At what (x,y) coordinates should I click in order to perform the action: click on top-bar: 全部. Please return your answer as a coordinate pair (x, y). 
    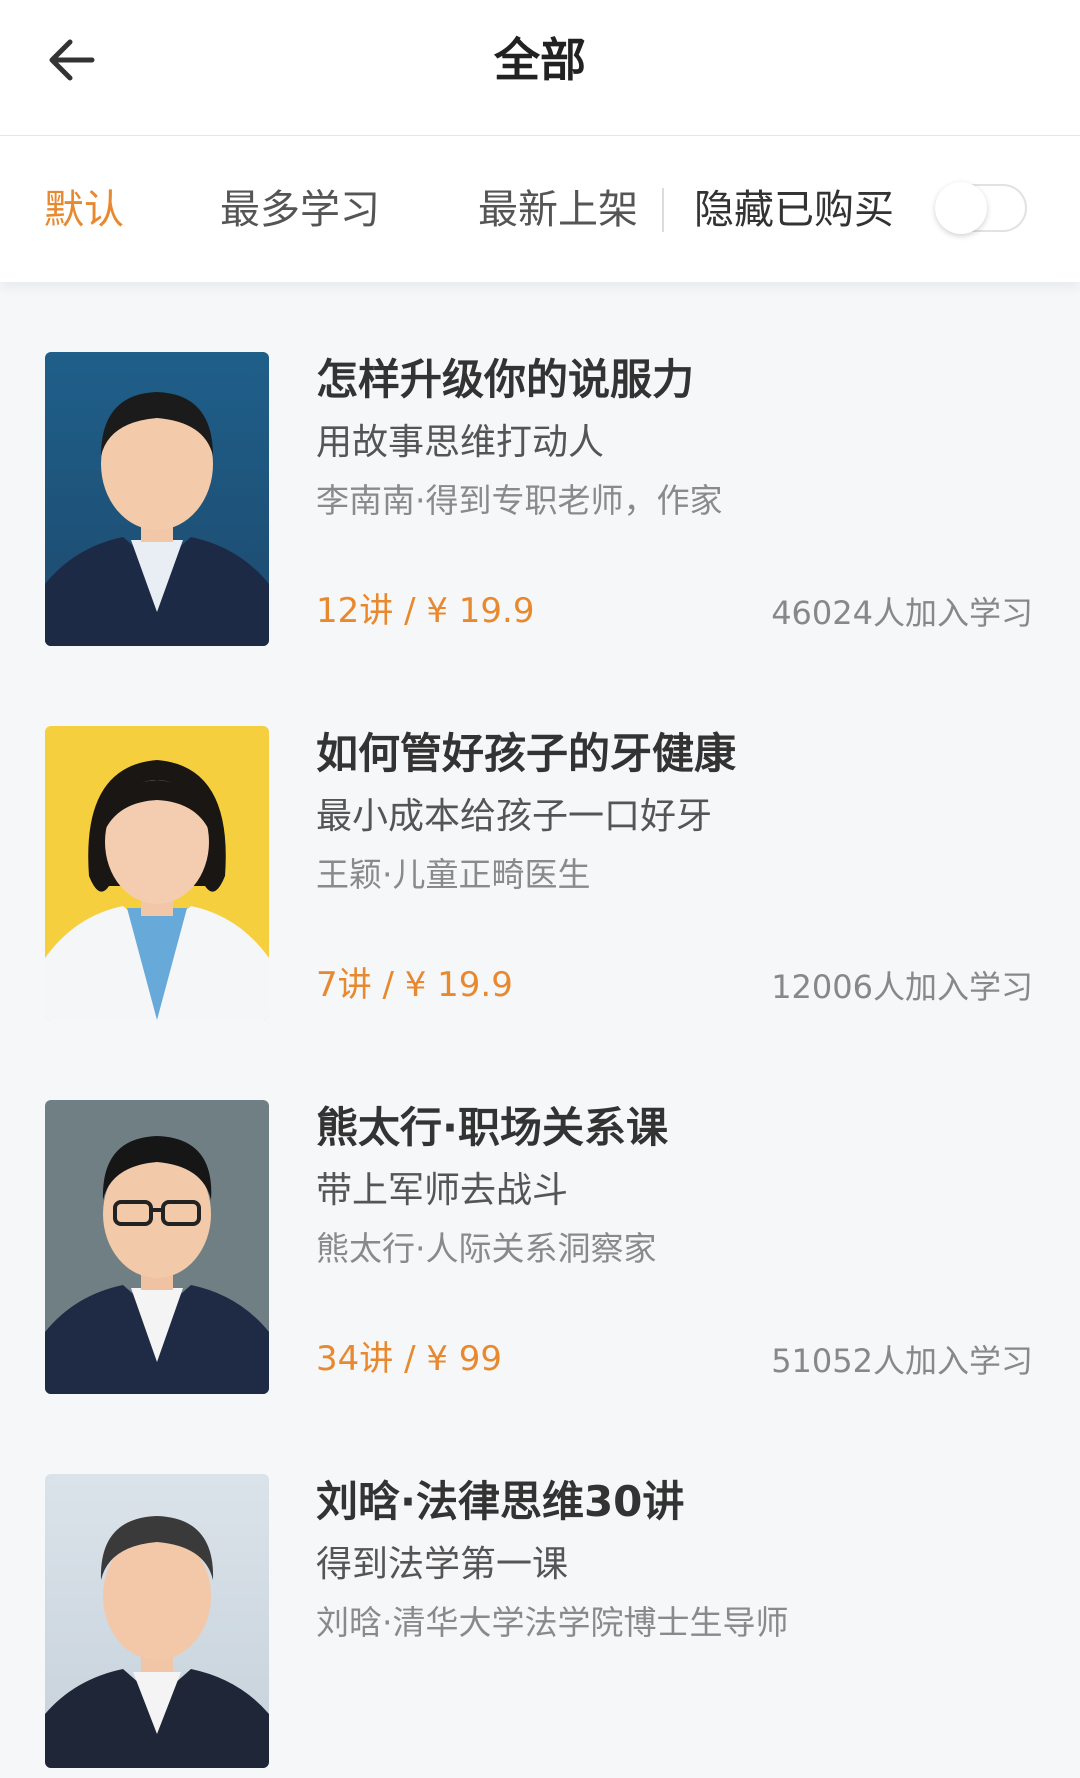
    Looking at the image, I should click on (540, 68).